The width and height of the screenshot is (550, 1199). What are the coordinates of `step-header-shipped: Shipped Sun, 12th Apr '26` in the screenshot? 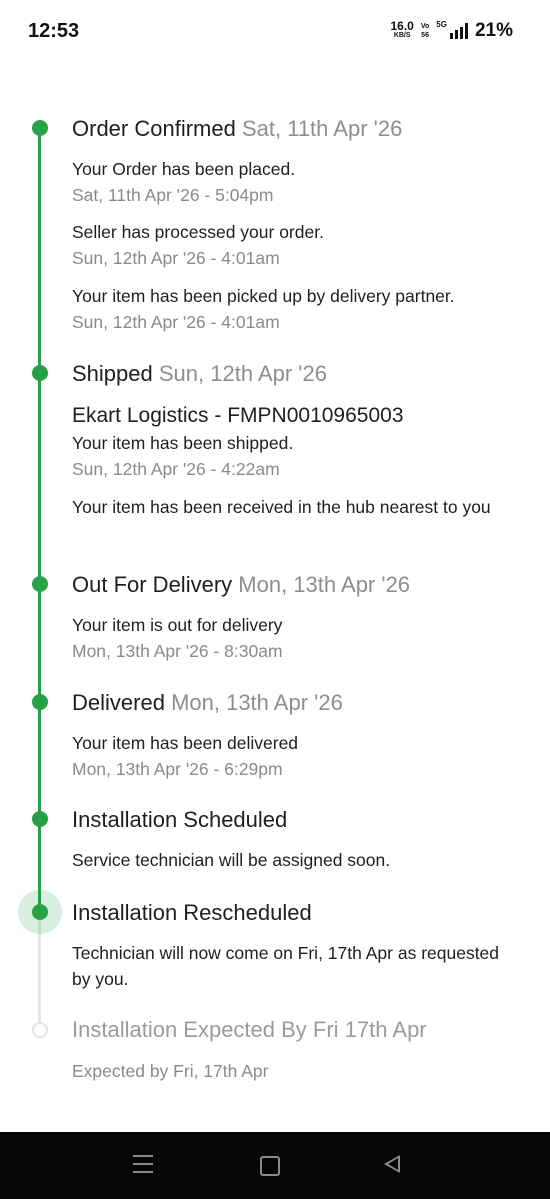 It's located at (199, 374).